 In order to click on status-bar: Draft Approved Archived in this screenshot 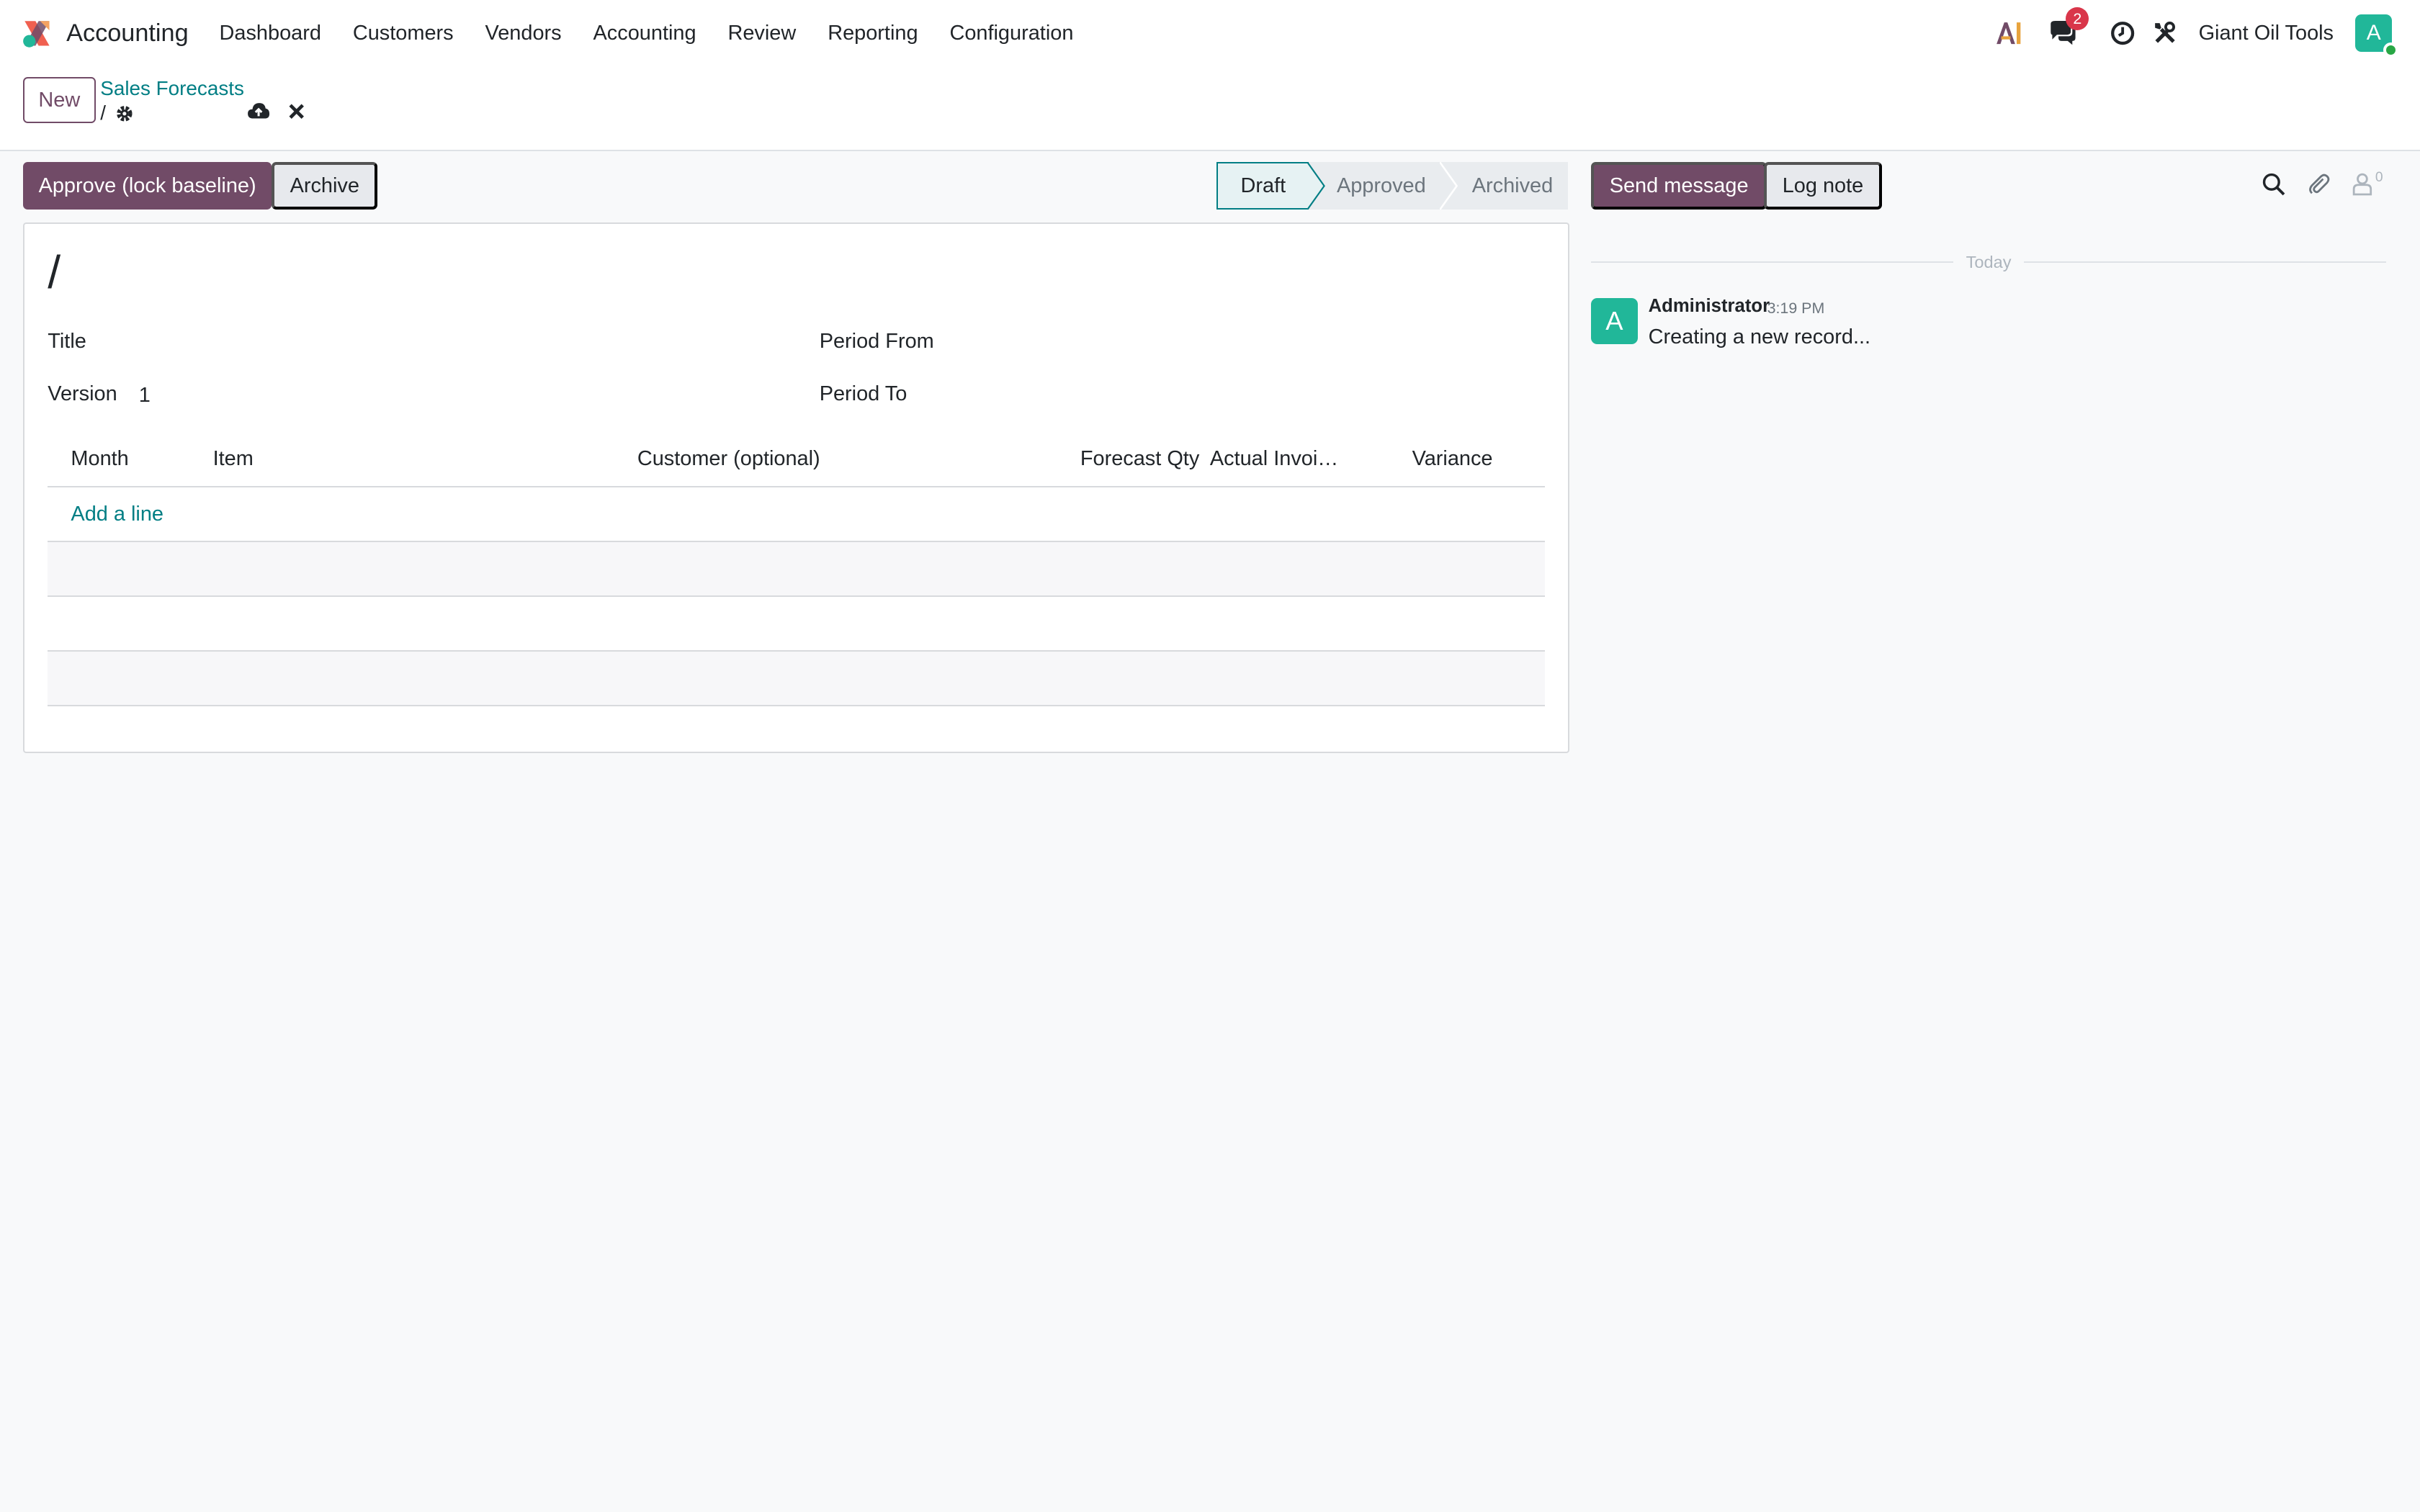, I will do `click(1392, 185)`.